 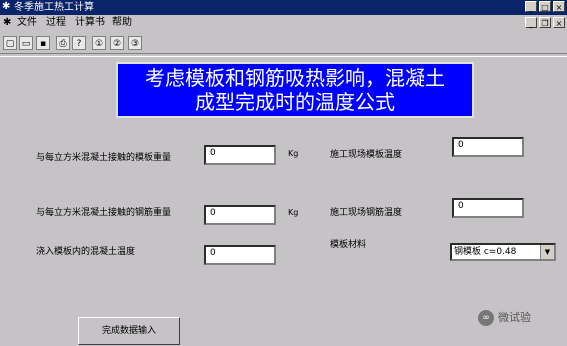 What do you see at coordinates (99, 43) in the screenshot?
I see `circle-1-icon: ①` at bounding box center [99, 43].